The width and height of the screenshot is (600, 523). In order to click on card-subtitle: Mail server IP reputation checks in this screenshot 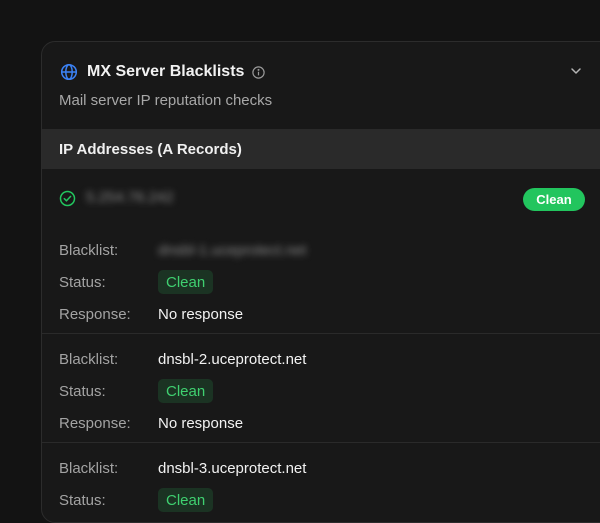, I will do `click(166, 100)`.